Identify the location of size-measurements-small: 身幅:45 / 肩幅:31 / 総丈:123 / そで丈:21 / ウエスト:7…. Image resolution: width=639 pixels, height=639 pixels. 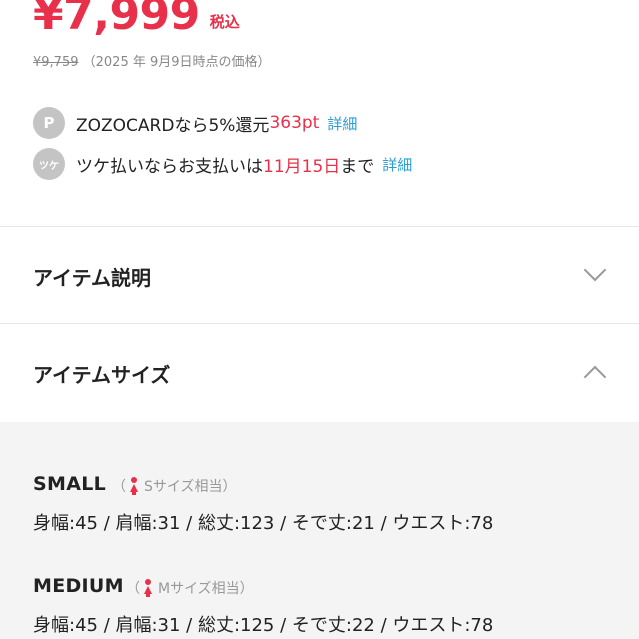
(263, 523).